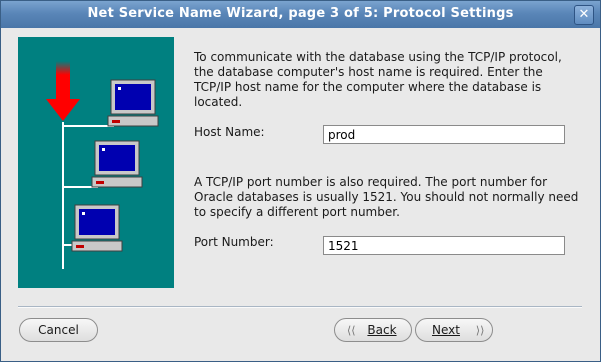 The height and width of the screenshot is (362, 601). I want to click on next-button: Next ⟩⟩, so click(454, 330).